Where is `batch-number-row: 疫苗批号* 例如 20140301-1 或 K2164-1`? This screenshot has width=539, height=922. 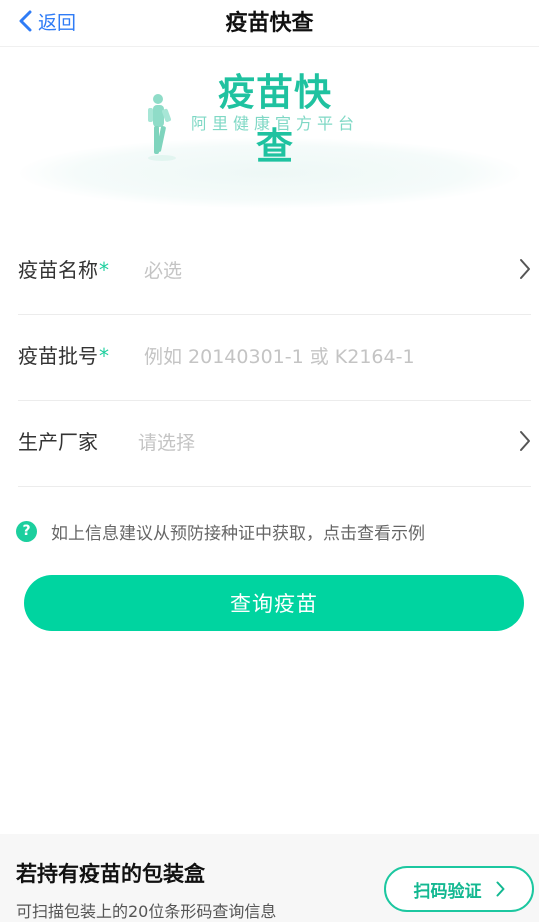 batch-number-row: 疫苗批号* 例如 20140301-1 或 K2164-1 is located at coordinates (274, 357).